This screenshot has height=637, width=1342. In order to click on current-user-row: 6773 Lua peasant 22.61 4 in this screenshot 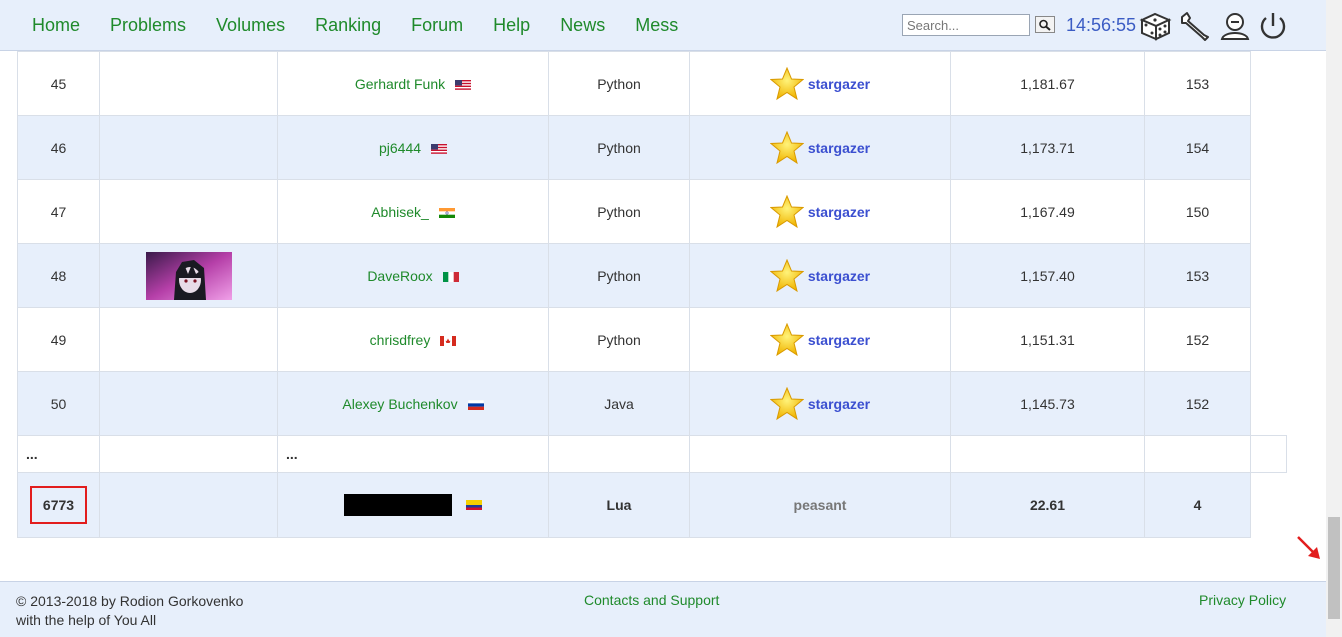, I will do `click(652, 505)`.